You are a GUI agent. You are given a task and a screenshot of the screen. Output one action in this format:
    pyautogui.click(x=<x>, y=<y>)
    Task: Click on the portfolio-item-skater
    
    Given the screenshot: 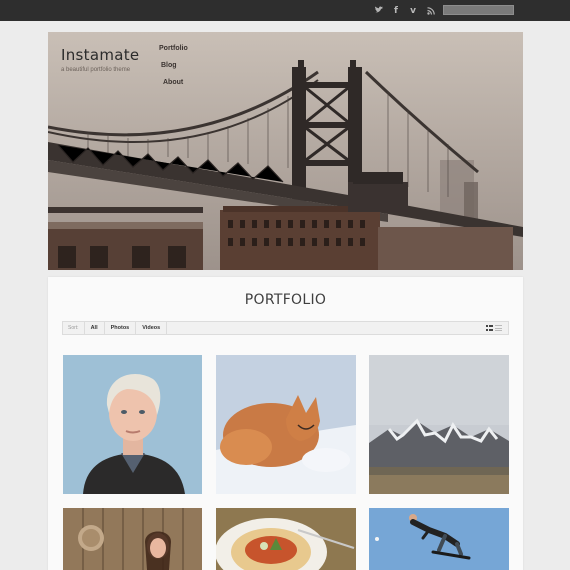 What is the action you would take?
    pyautogui.click(x=439, y=539)
    